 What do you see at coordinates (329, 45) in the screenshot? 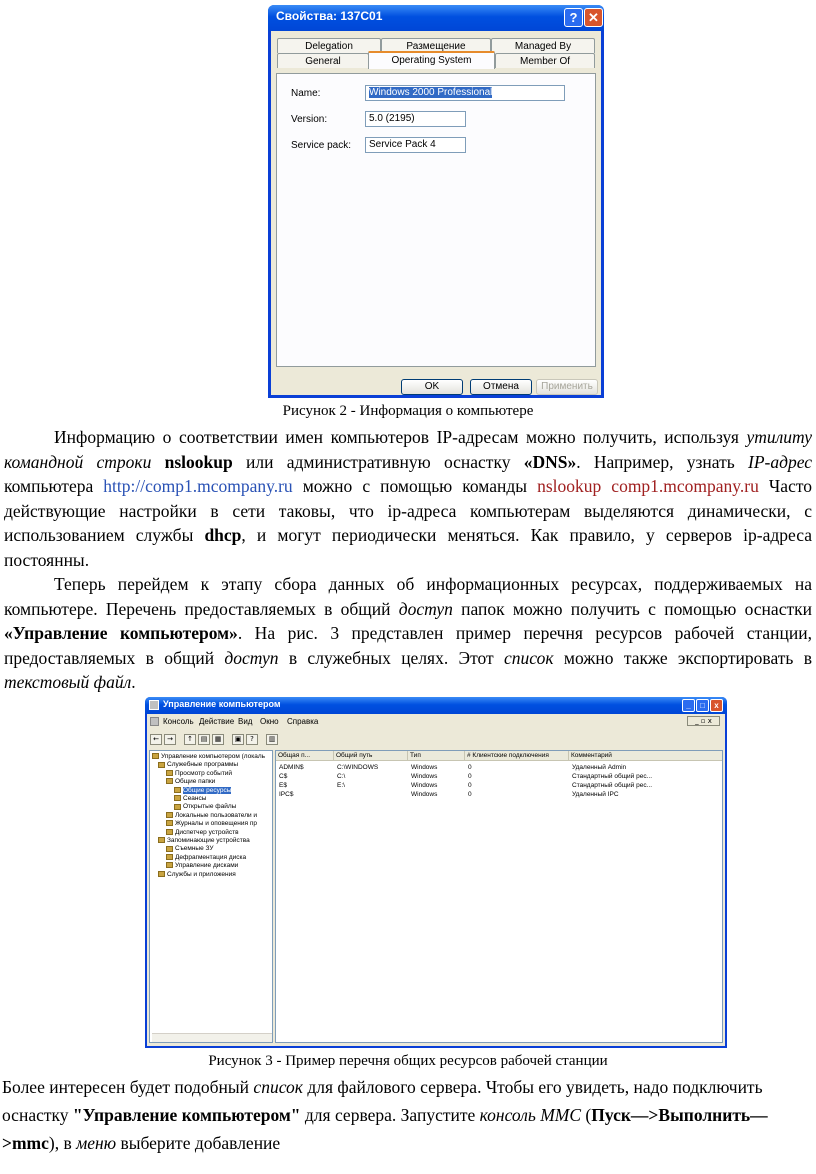
I see `tab-delegation: Delegation` at bounding box center [329, 45].